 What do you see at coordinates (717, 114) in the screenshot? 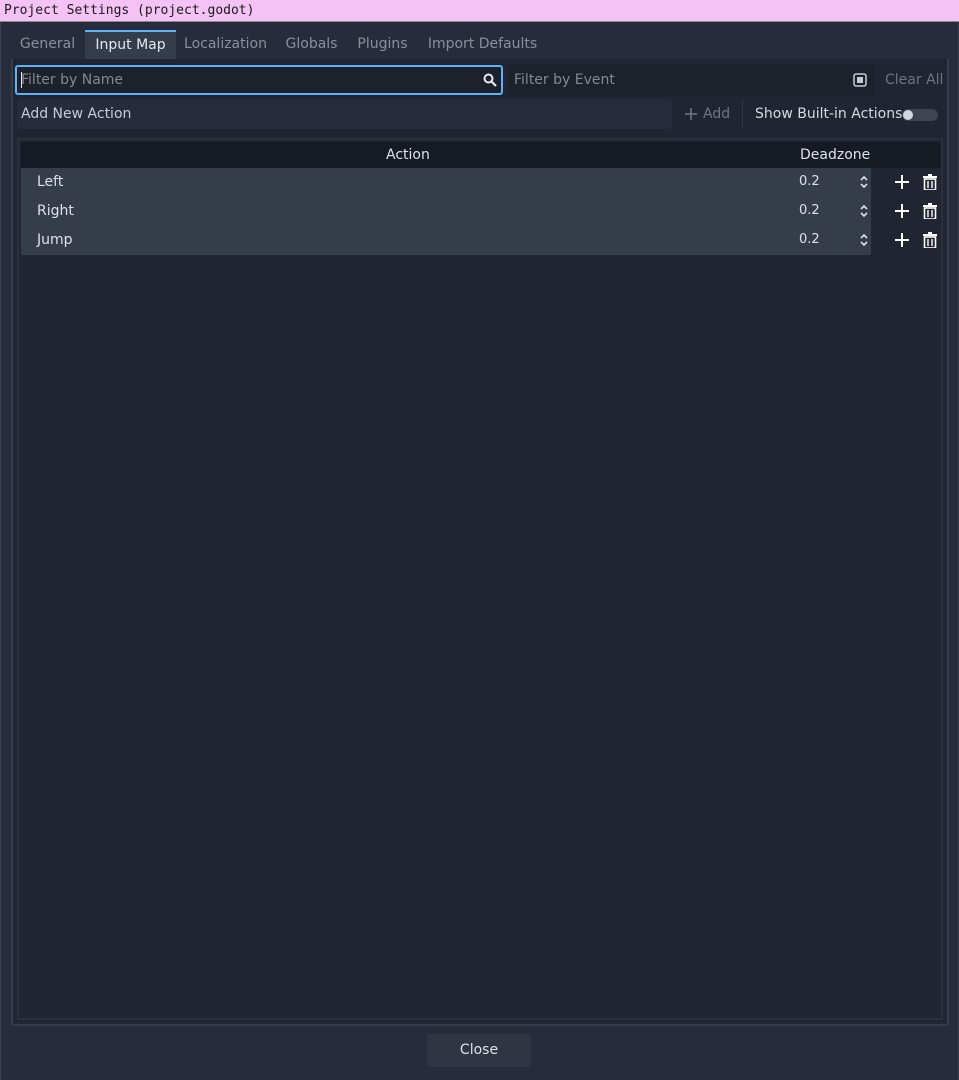
I see `add-action-label: Add` at bounding box center [717, 114].